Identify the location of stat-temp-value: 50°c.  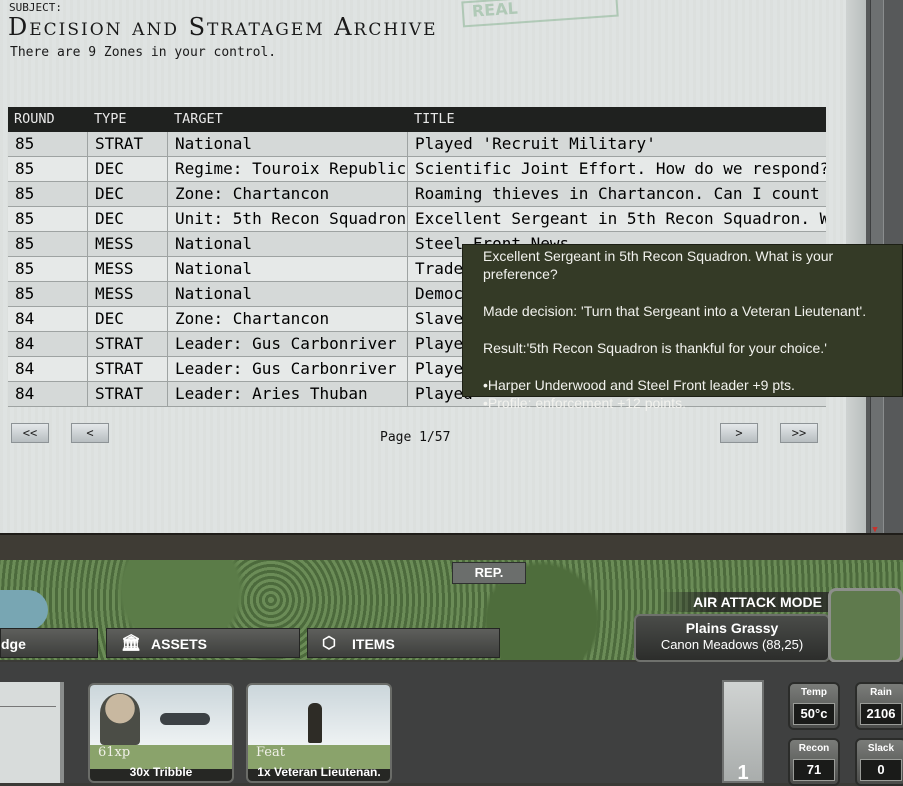
(814, 714).